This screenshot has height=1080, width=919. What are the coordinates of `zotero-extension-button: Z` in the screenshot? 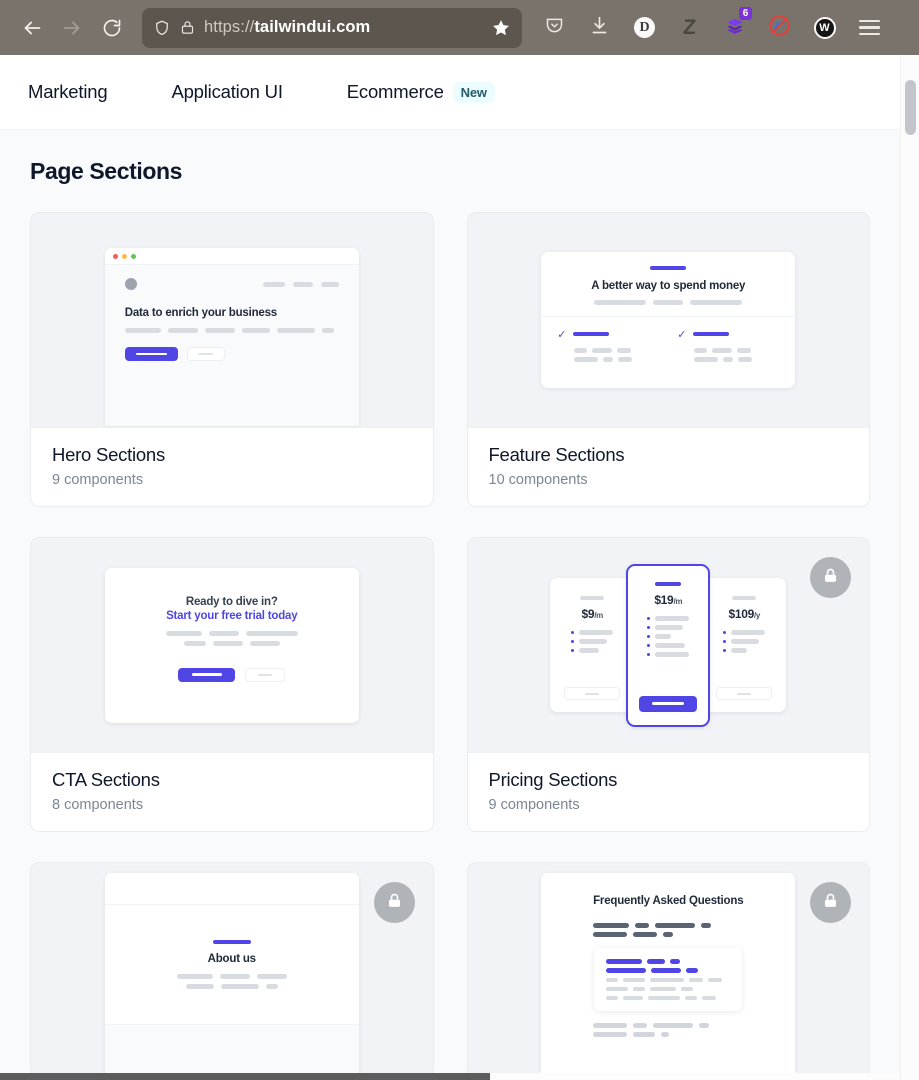 It's located at (689, 28).